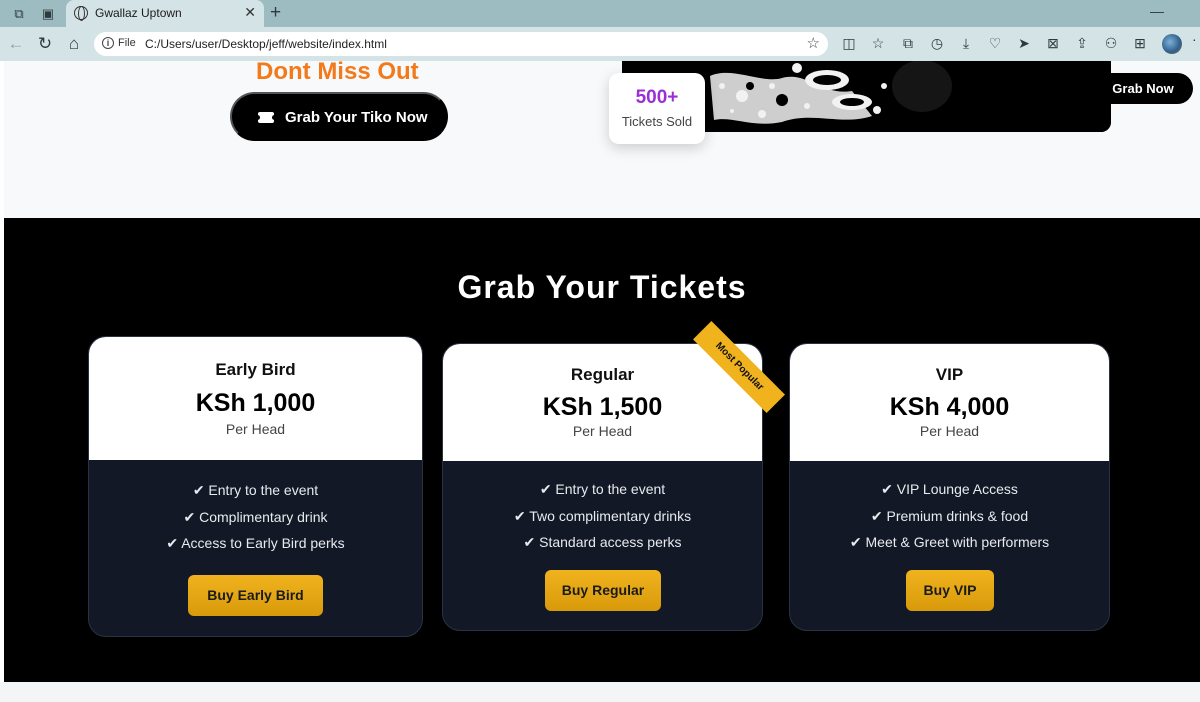  What do you see at coordinates (275, 13) in the screenshot?
I see `new-tab-icon: +` at bounding box center [275, 13].